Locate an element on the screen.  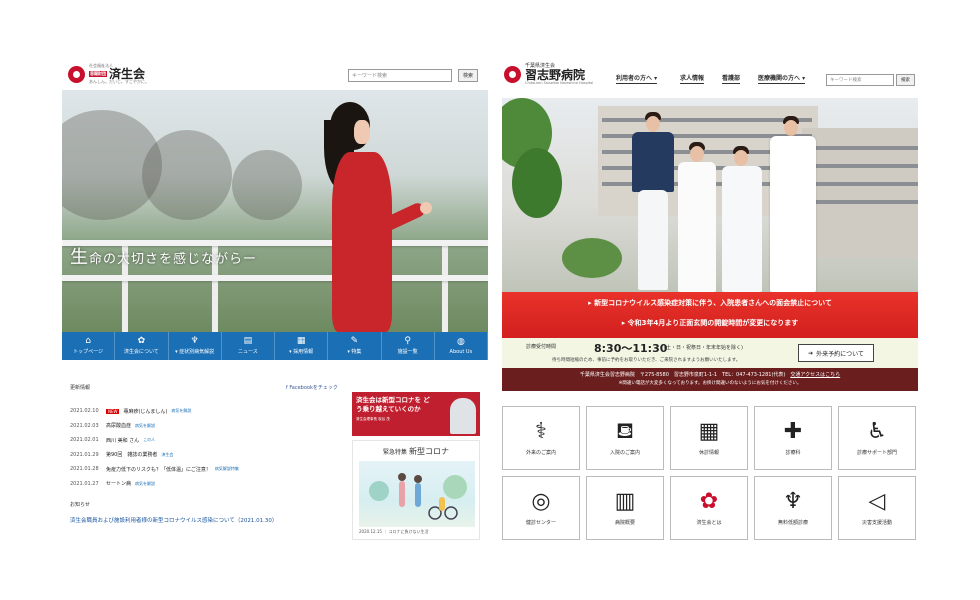
access-link: 交通アクセスはこちら is located at coordinates (815, 375).